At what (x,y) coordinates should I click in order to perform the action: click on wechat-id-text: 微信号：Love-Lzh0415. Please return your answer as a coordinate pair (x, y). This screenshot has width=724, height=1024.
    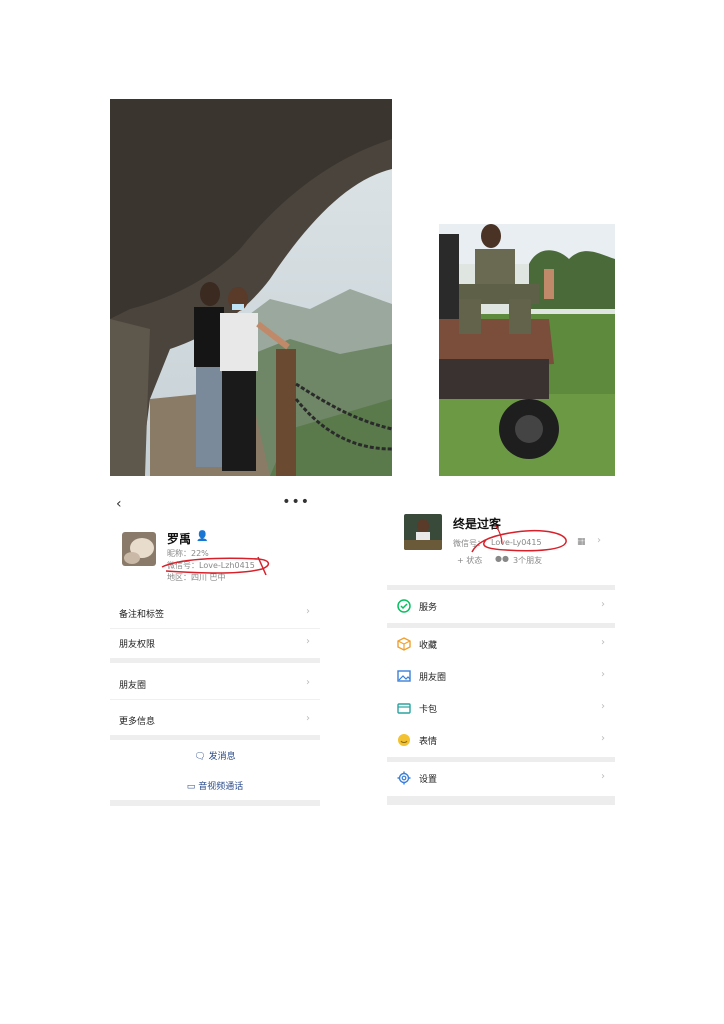
    Looking at the image, I should click on (211, 565).